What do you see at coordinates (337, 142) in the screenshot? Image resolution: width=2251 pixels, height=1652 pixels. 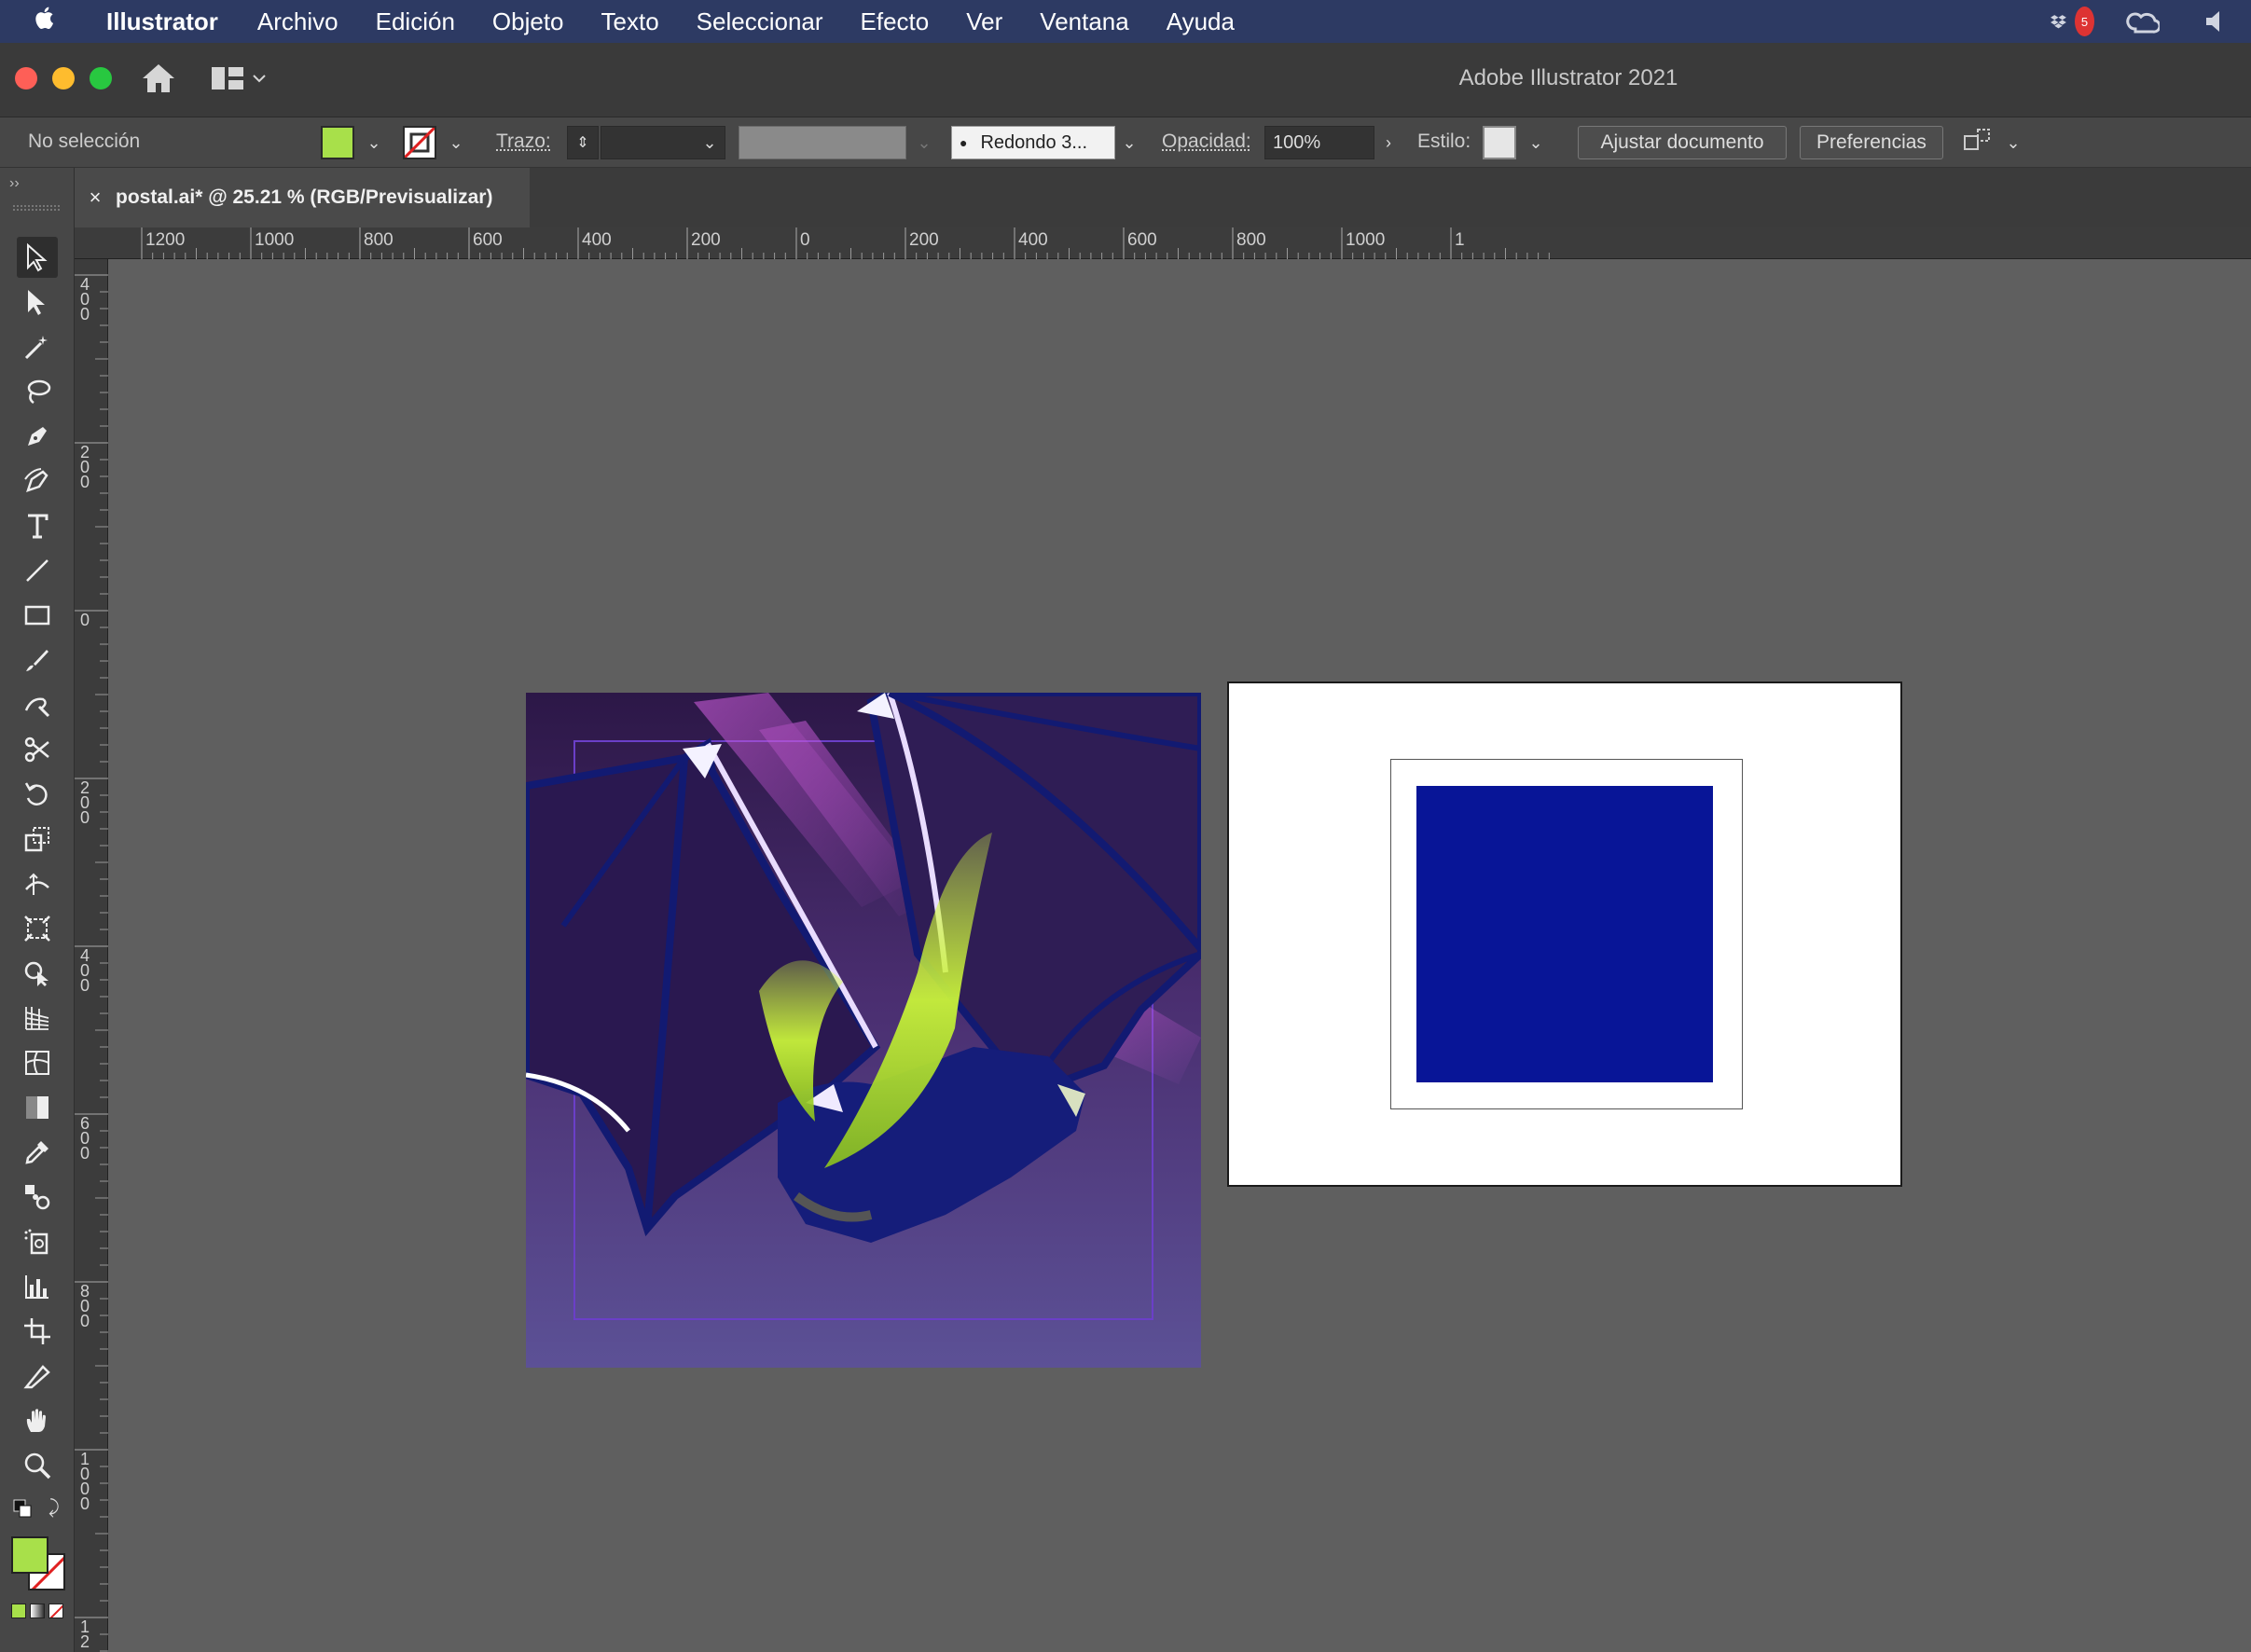 I see `fill-color-swatch` at bounding box center [337, 142].